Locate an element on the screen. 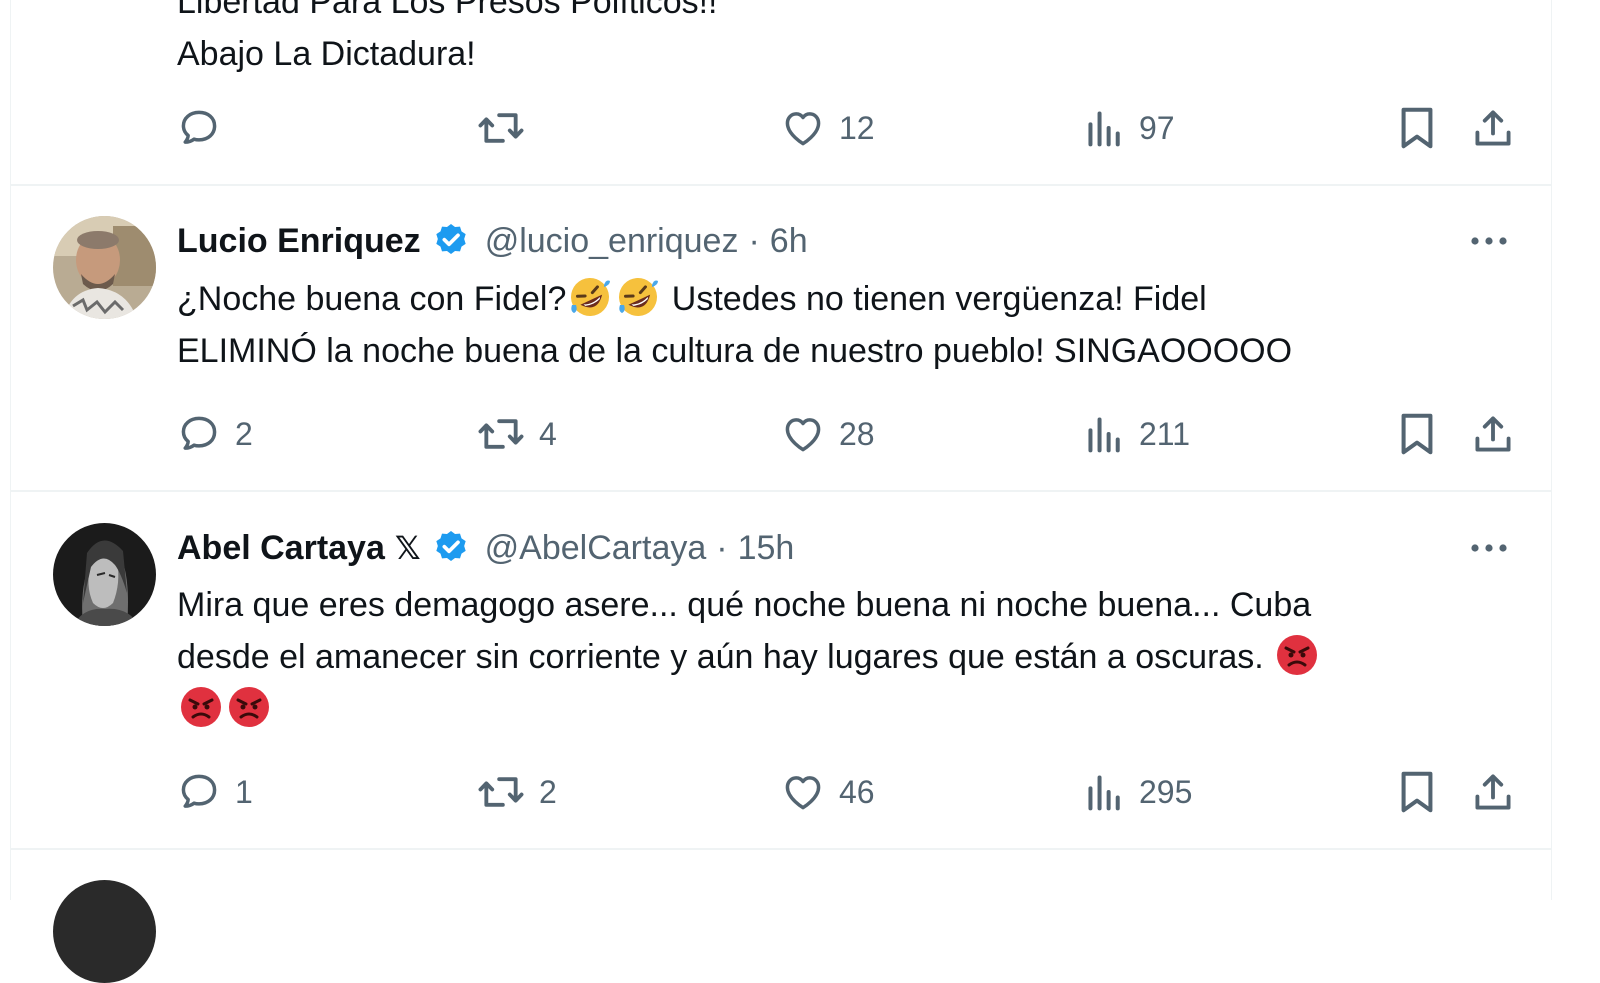 The width and height of the screenshot is (1600, 983). like-count: 12 is located at coordinates (857, 127).